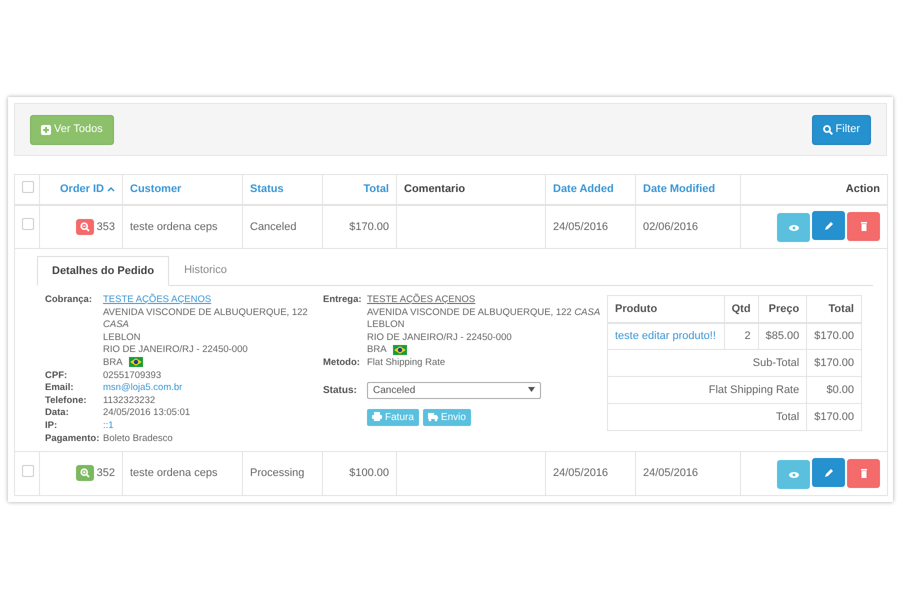 The height and width of the screenshot is (600, 900). I want to click on filter-button: Filter, so click(841, 129).